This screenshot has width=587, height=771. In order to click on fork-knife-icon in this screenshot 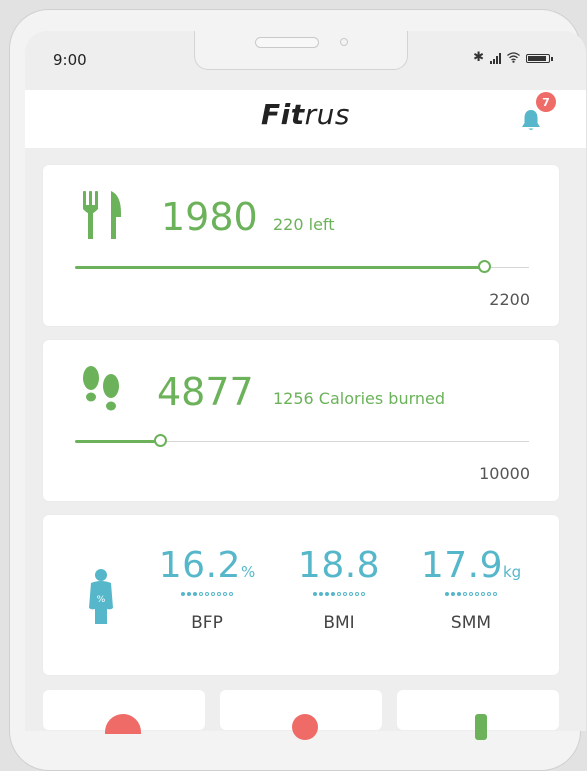, I will do `click(102, 215)`.